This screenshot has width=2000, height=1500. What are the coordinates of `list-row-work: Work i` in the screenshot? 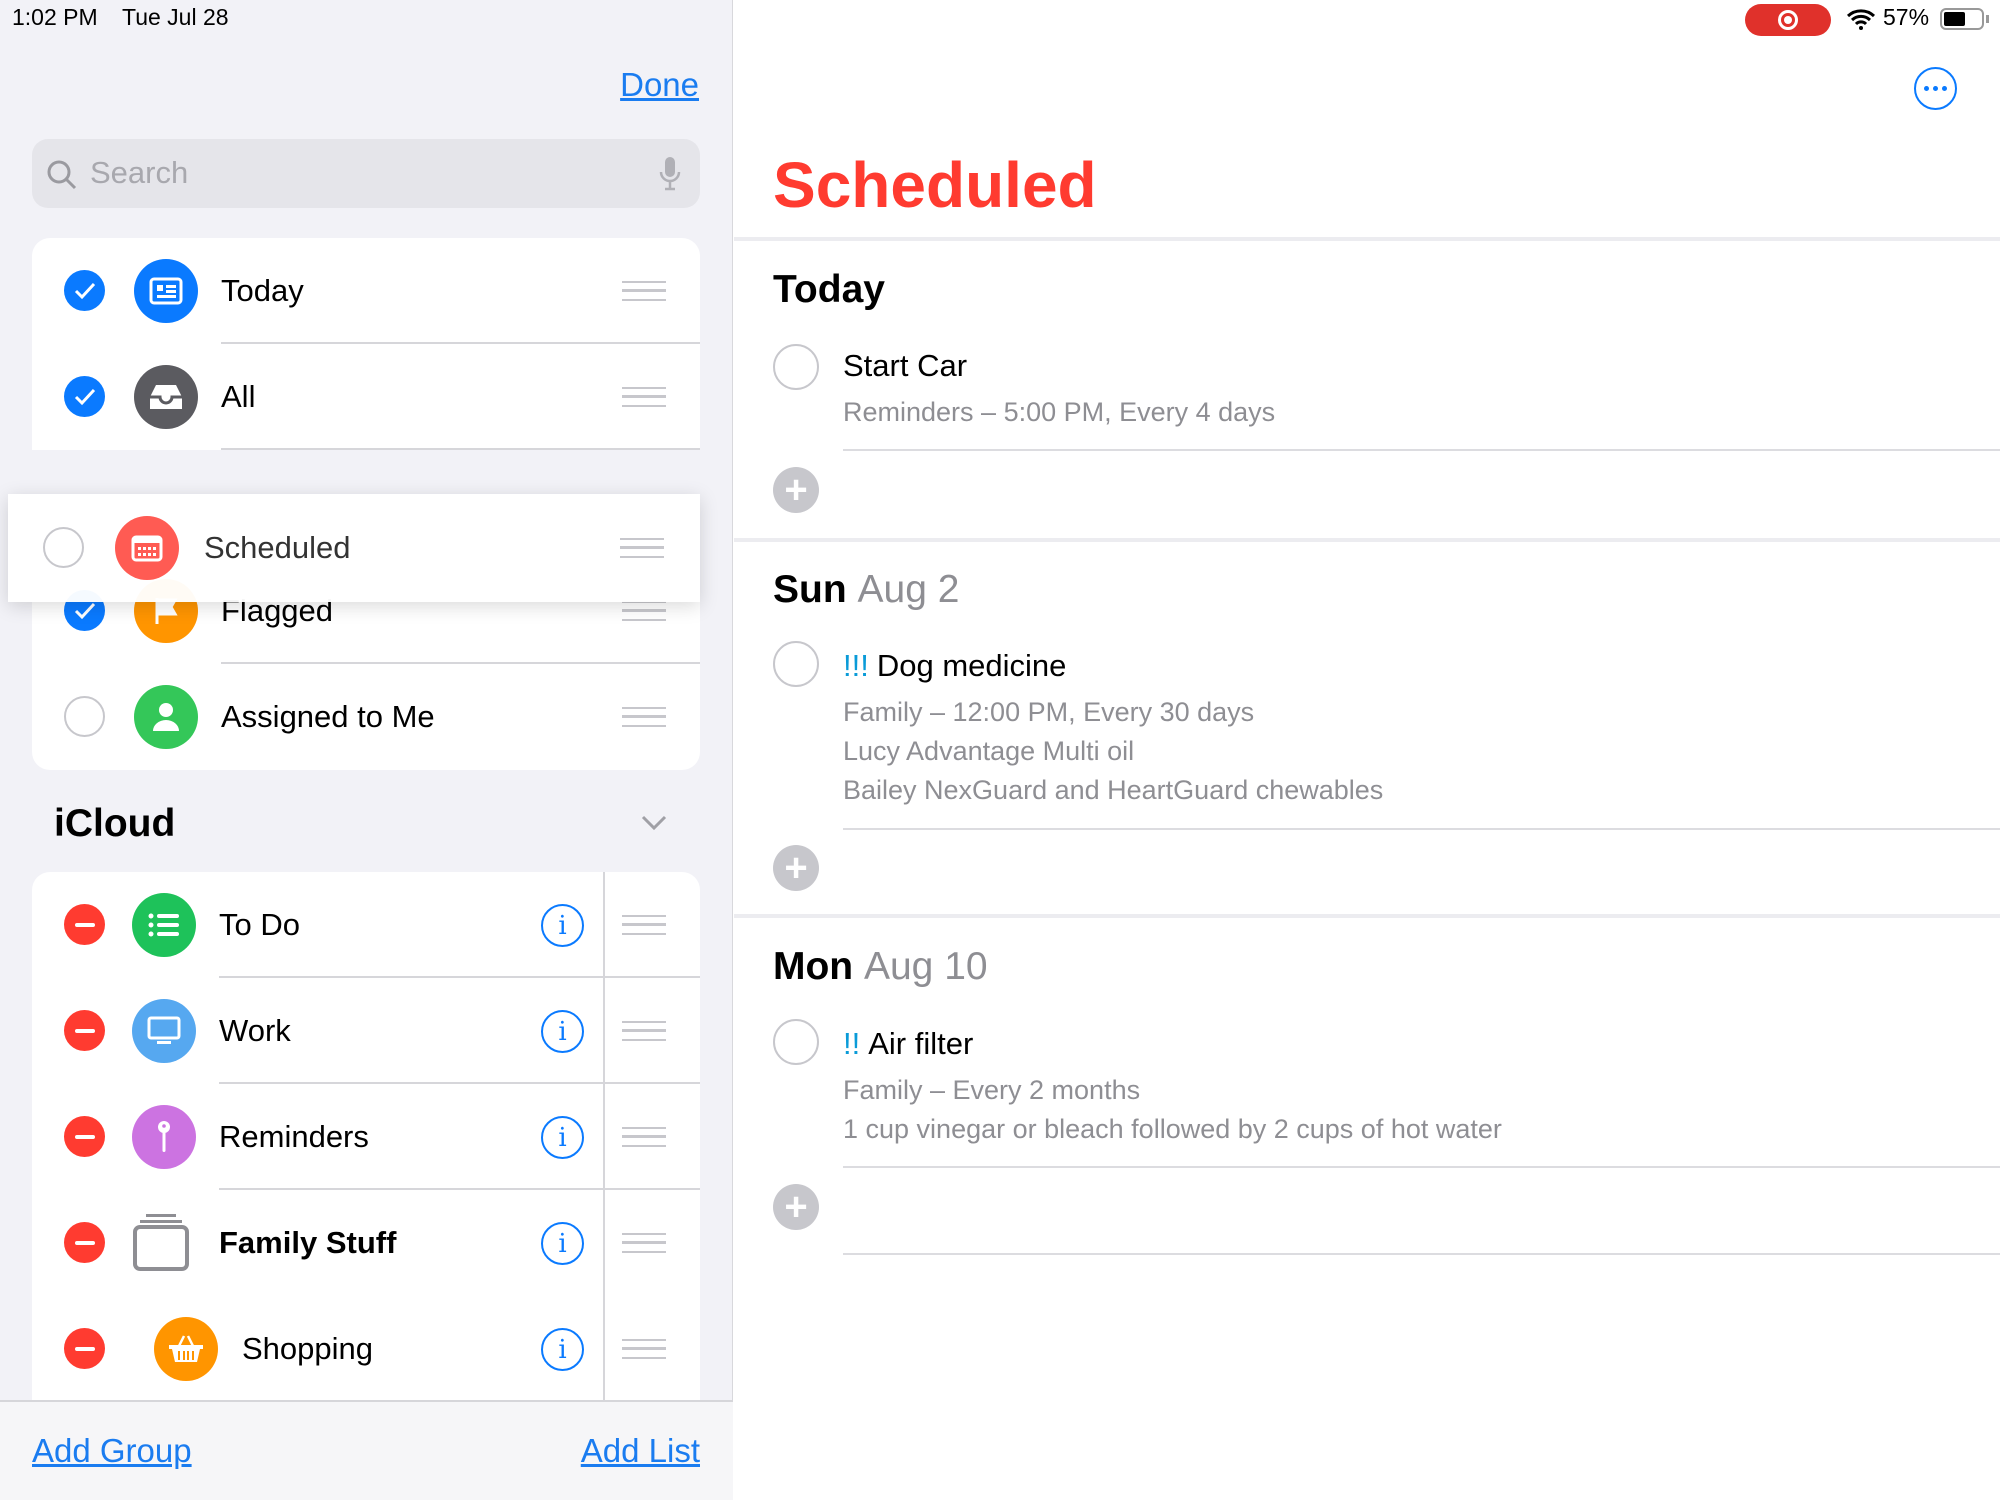 It's located at (366, 1031).